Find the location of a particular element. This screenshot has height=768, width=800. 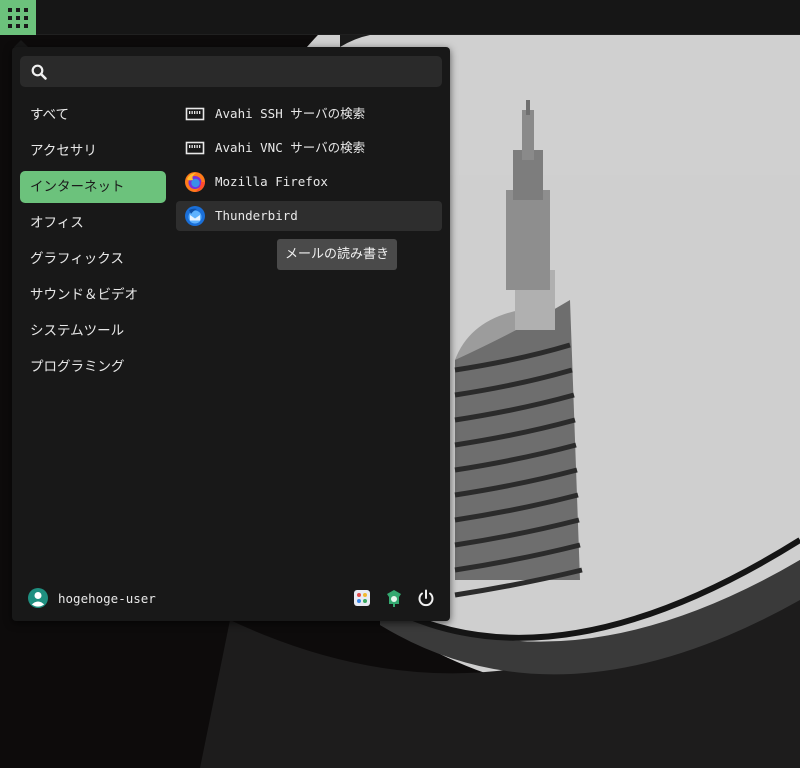

app-menu-button is located at coordinates (18, 17).